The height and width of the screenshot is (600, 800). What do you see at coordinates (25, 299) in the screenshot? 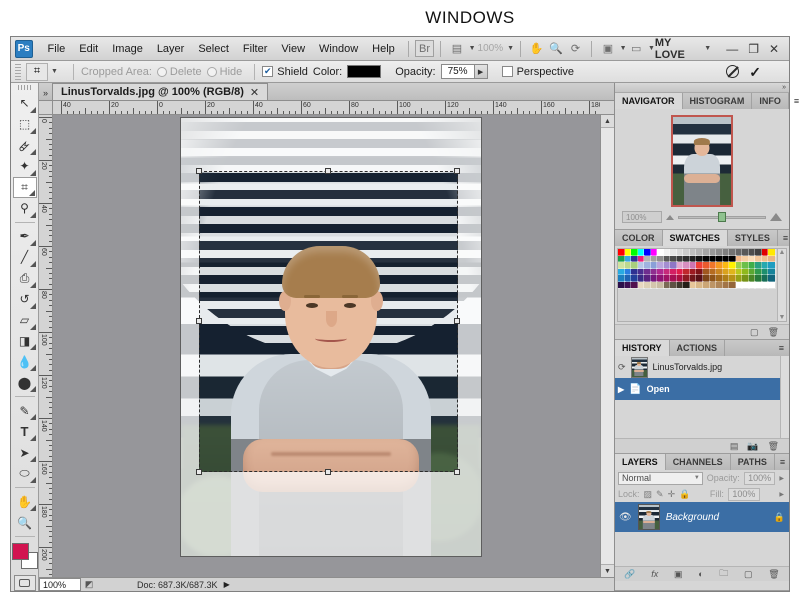
I see `history-brush-tool: ↺` at bounding box center [25, 299].